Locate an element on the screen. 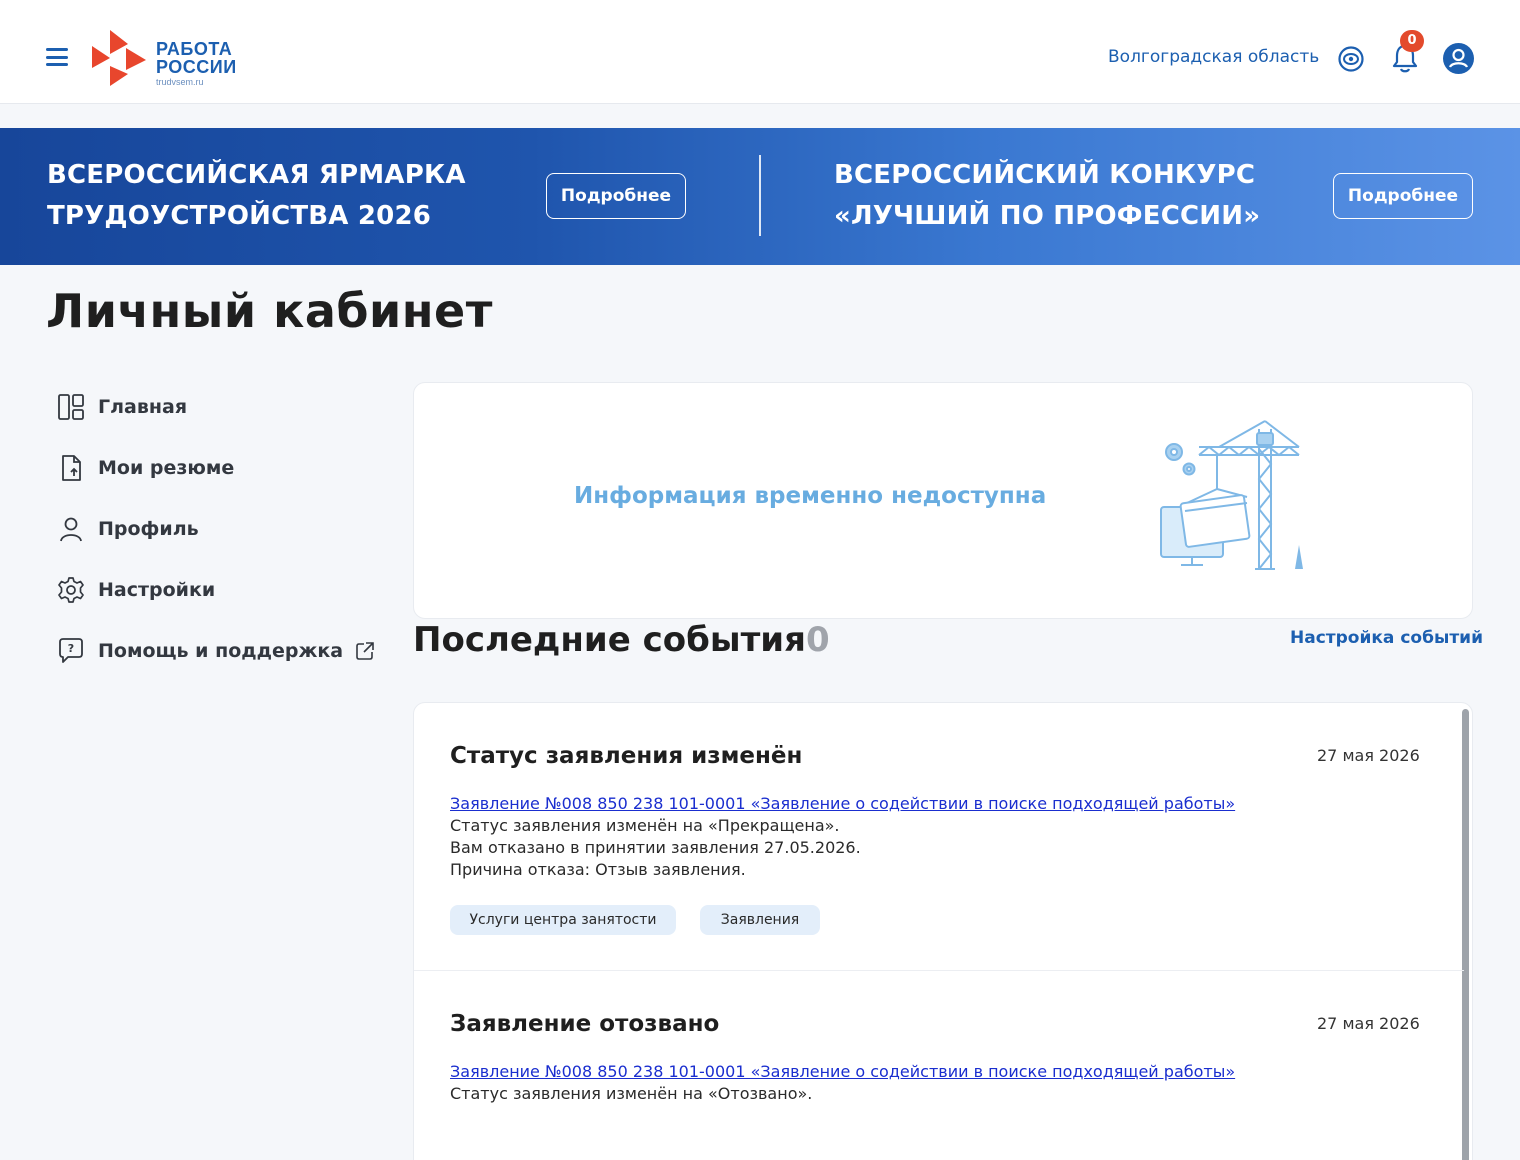 Image resolution: width=1520 pixels, height=1160 pixels. sidebar-item-label: Профиль is located at coordinates (148, 529).